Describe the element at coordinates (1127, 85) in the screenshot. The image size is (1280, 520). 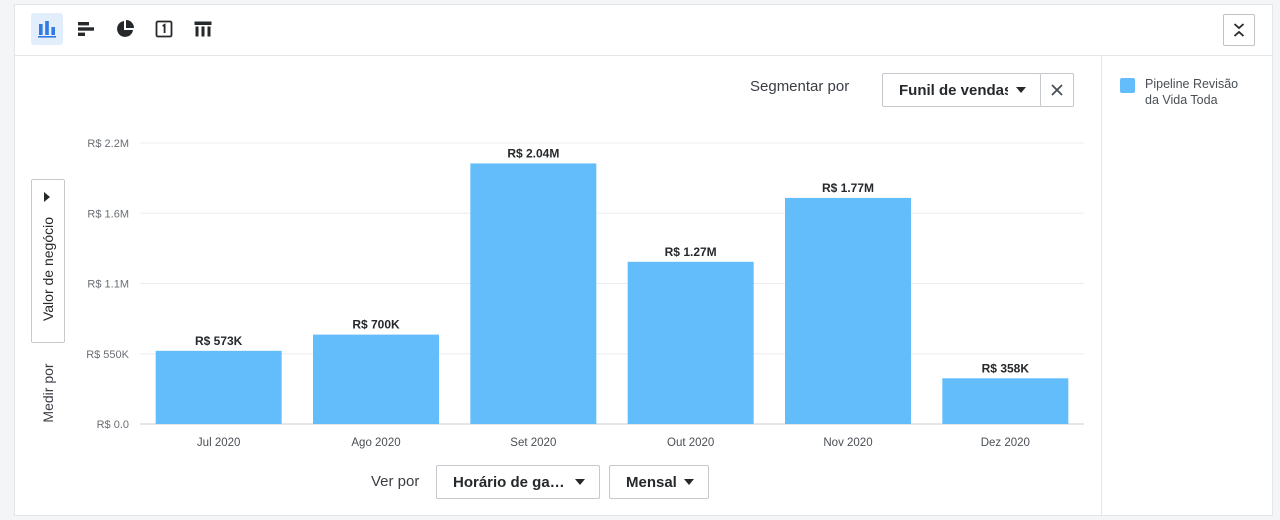
I see `legend-swatch` at that location.